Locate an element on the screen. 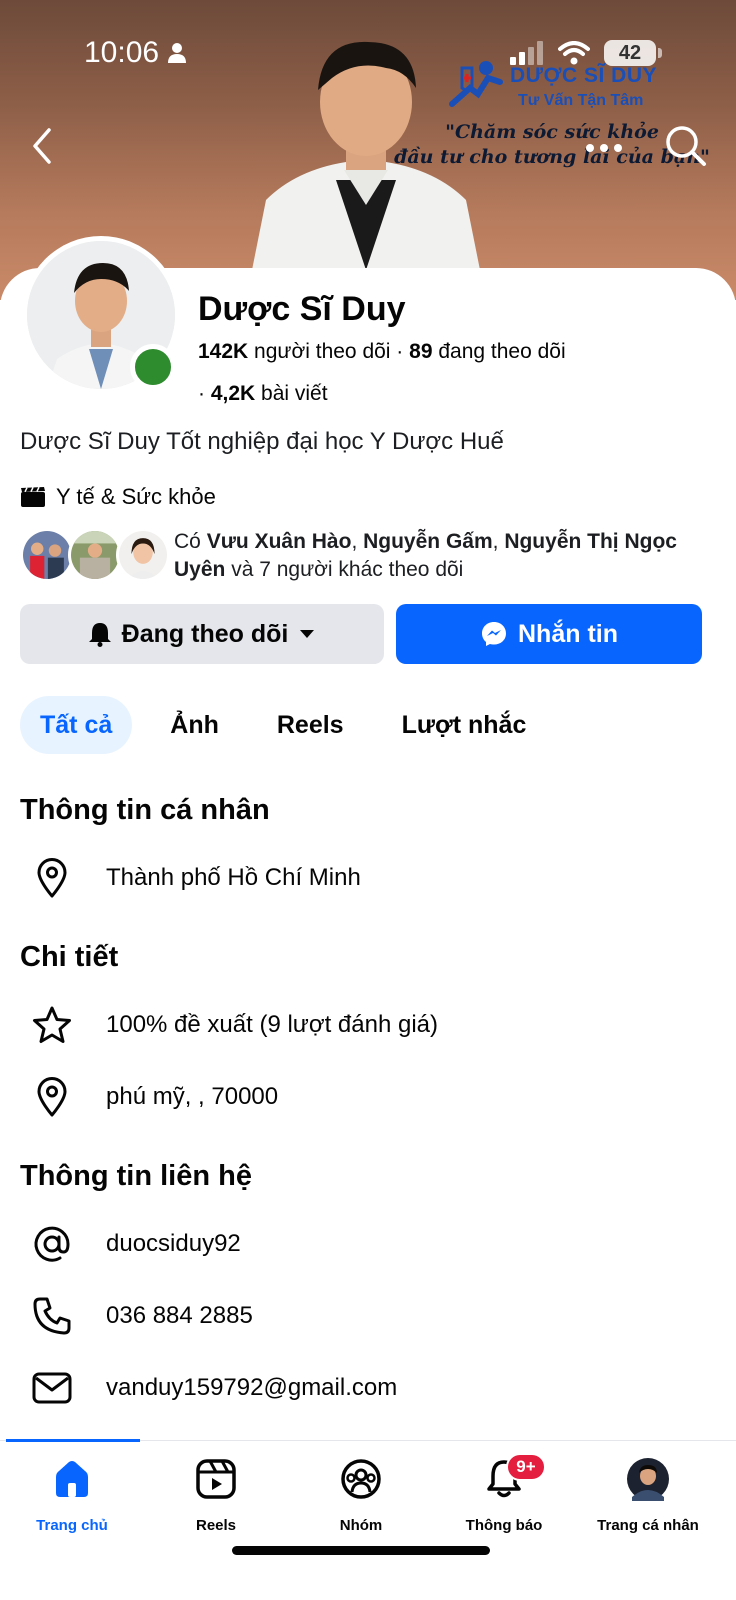 The height and width of the screenshot is (1600, 736). location-text: Thành phố Hồ Chí Minh is located at coordinates (233, 877).